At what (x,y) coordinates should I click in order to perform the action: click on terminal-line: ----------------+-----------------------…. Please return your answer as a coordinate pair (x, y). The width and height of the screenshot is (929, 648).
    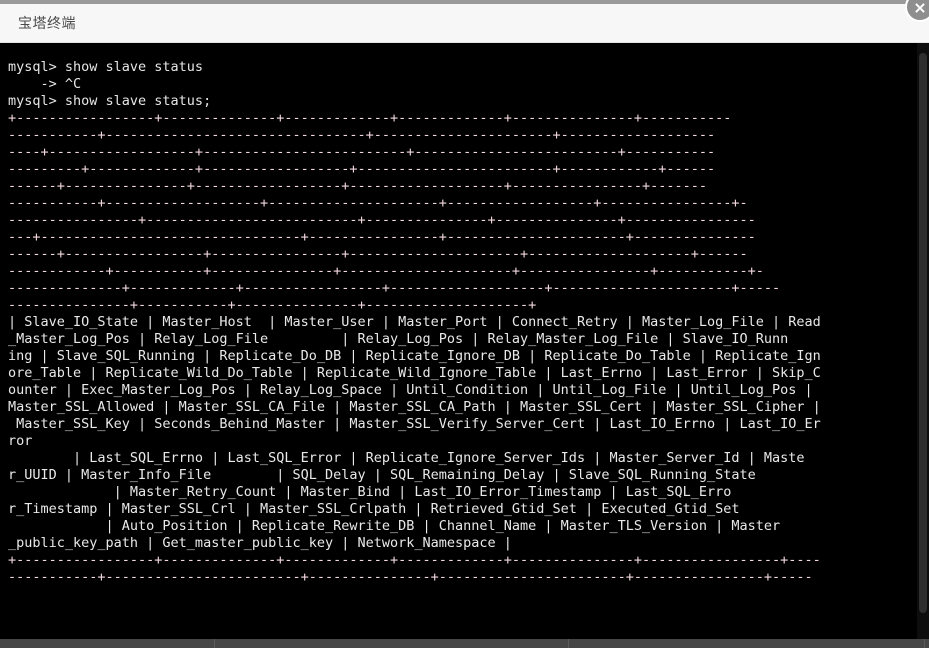
    Looking at the image, I should click on (382, 220).